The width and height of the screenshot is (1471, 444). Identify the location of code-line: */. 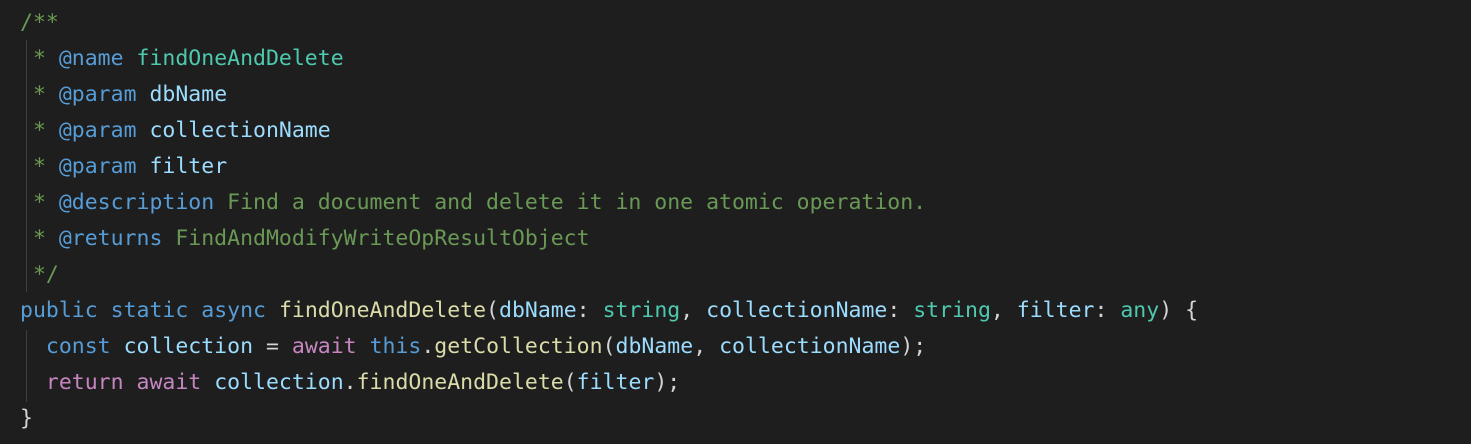
(39, 275).